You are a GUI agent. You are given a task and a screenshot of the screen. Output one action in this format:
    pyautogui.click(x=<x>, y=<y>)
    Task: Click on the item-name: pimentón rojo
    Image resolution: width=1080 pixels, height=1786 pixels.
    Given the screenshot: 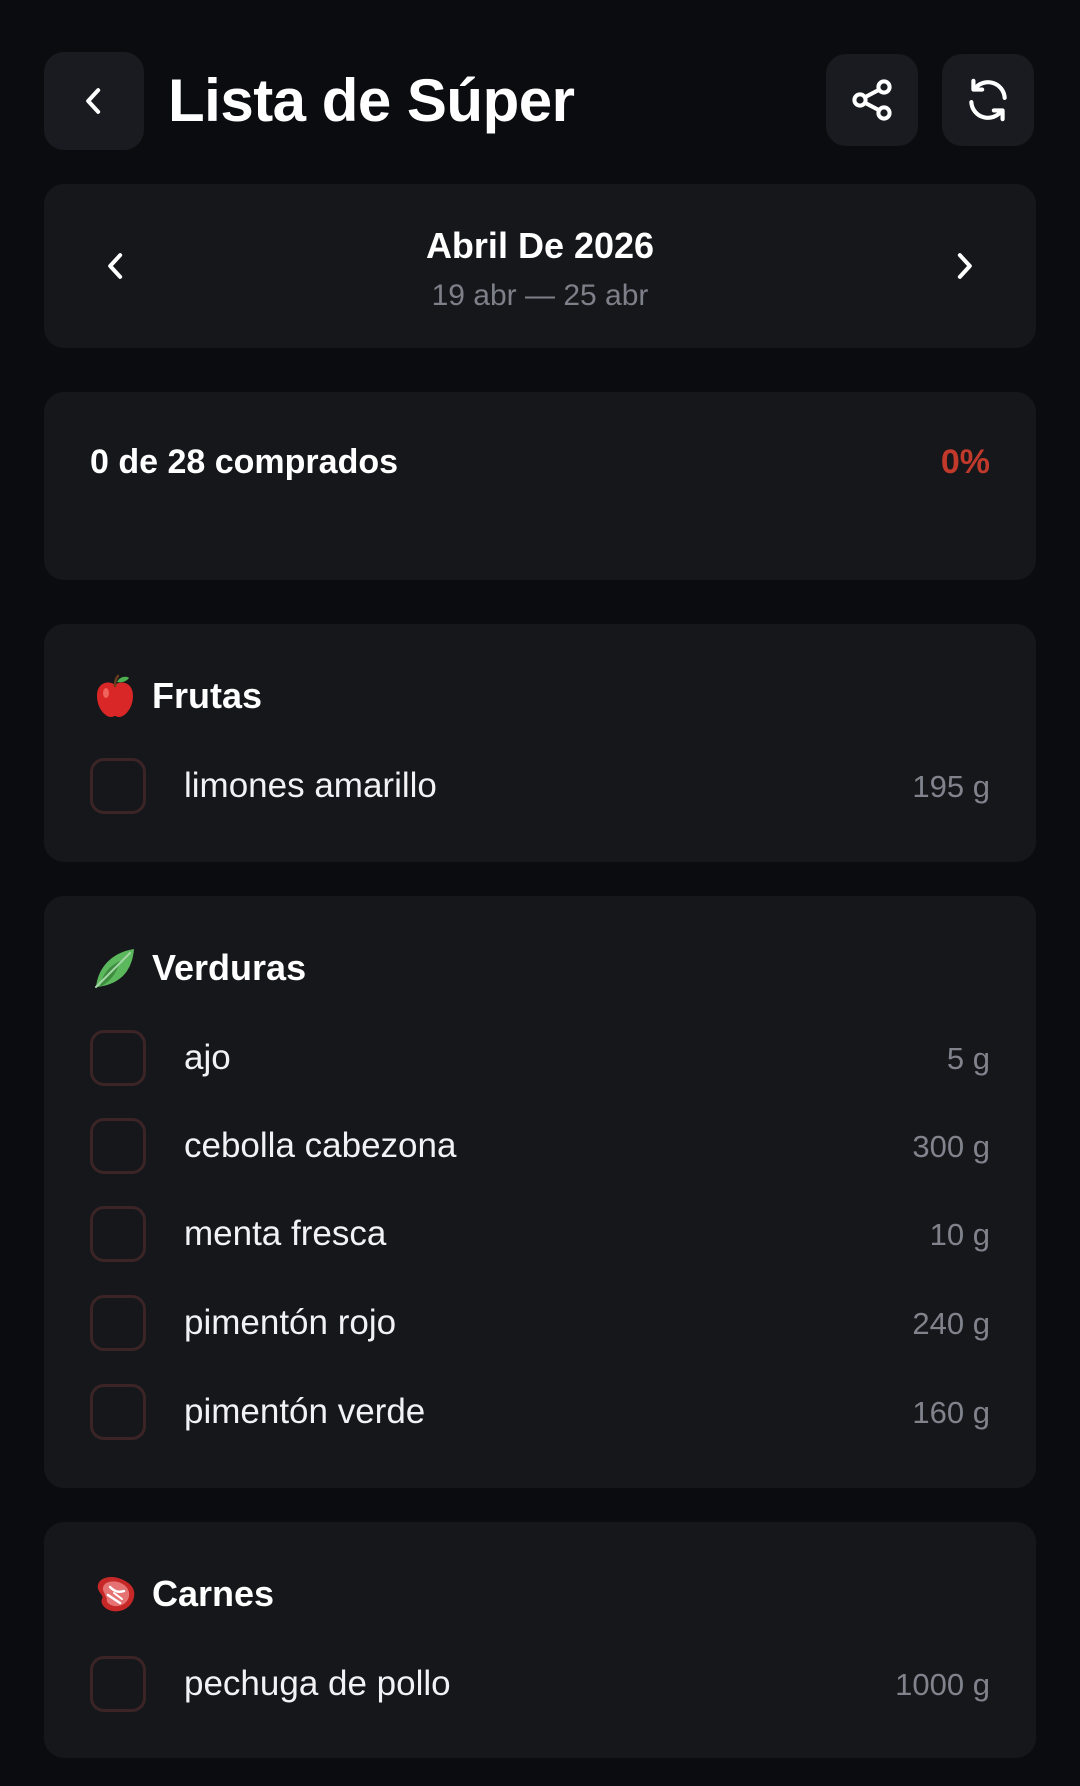 What is the action you would take?
    pyautogui.click(x=290, y=1322)
    